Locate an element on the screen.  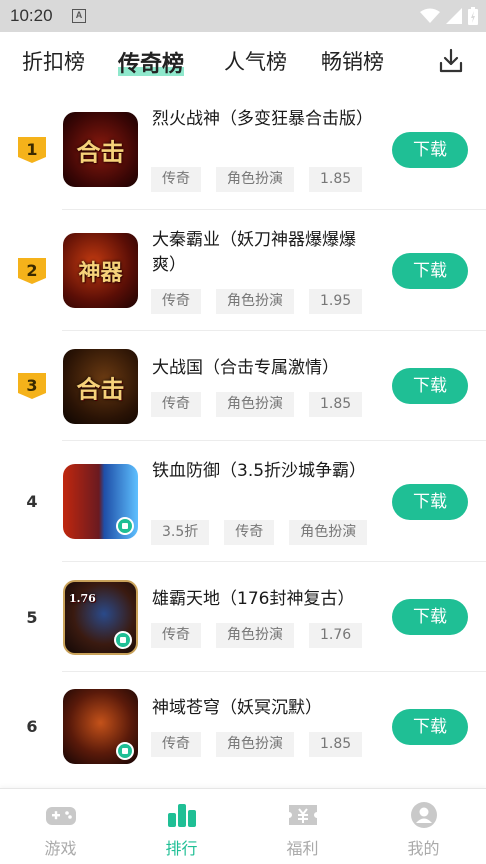
rank-tabs: 折扣榜 传奇榜 人气榜 畅销榜 is located at coordinates (243, 62).